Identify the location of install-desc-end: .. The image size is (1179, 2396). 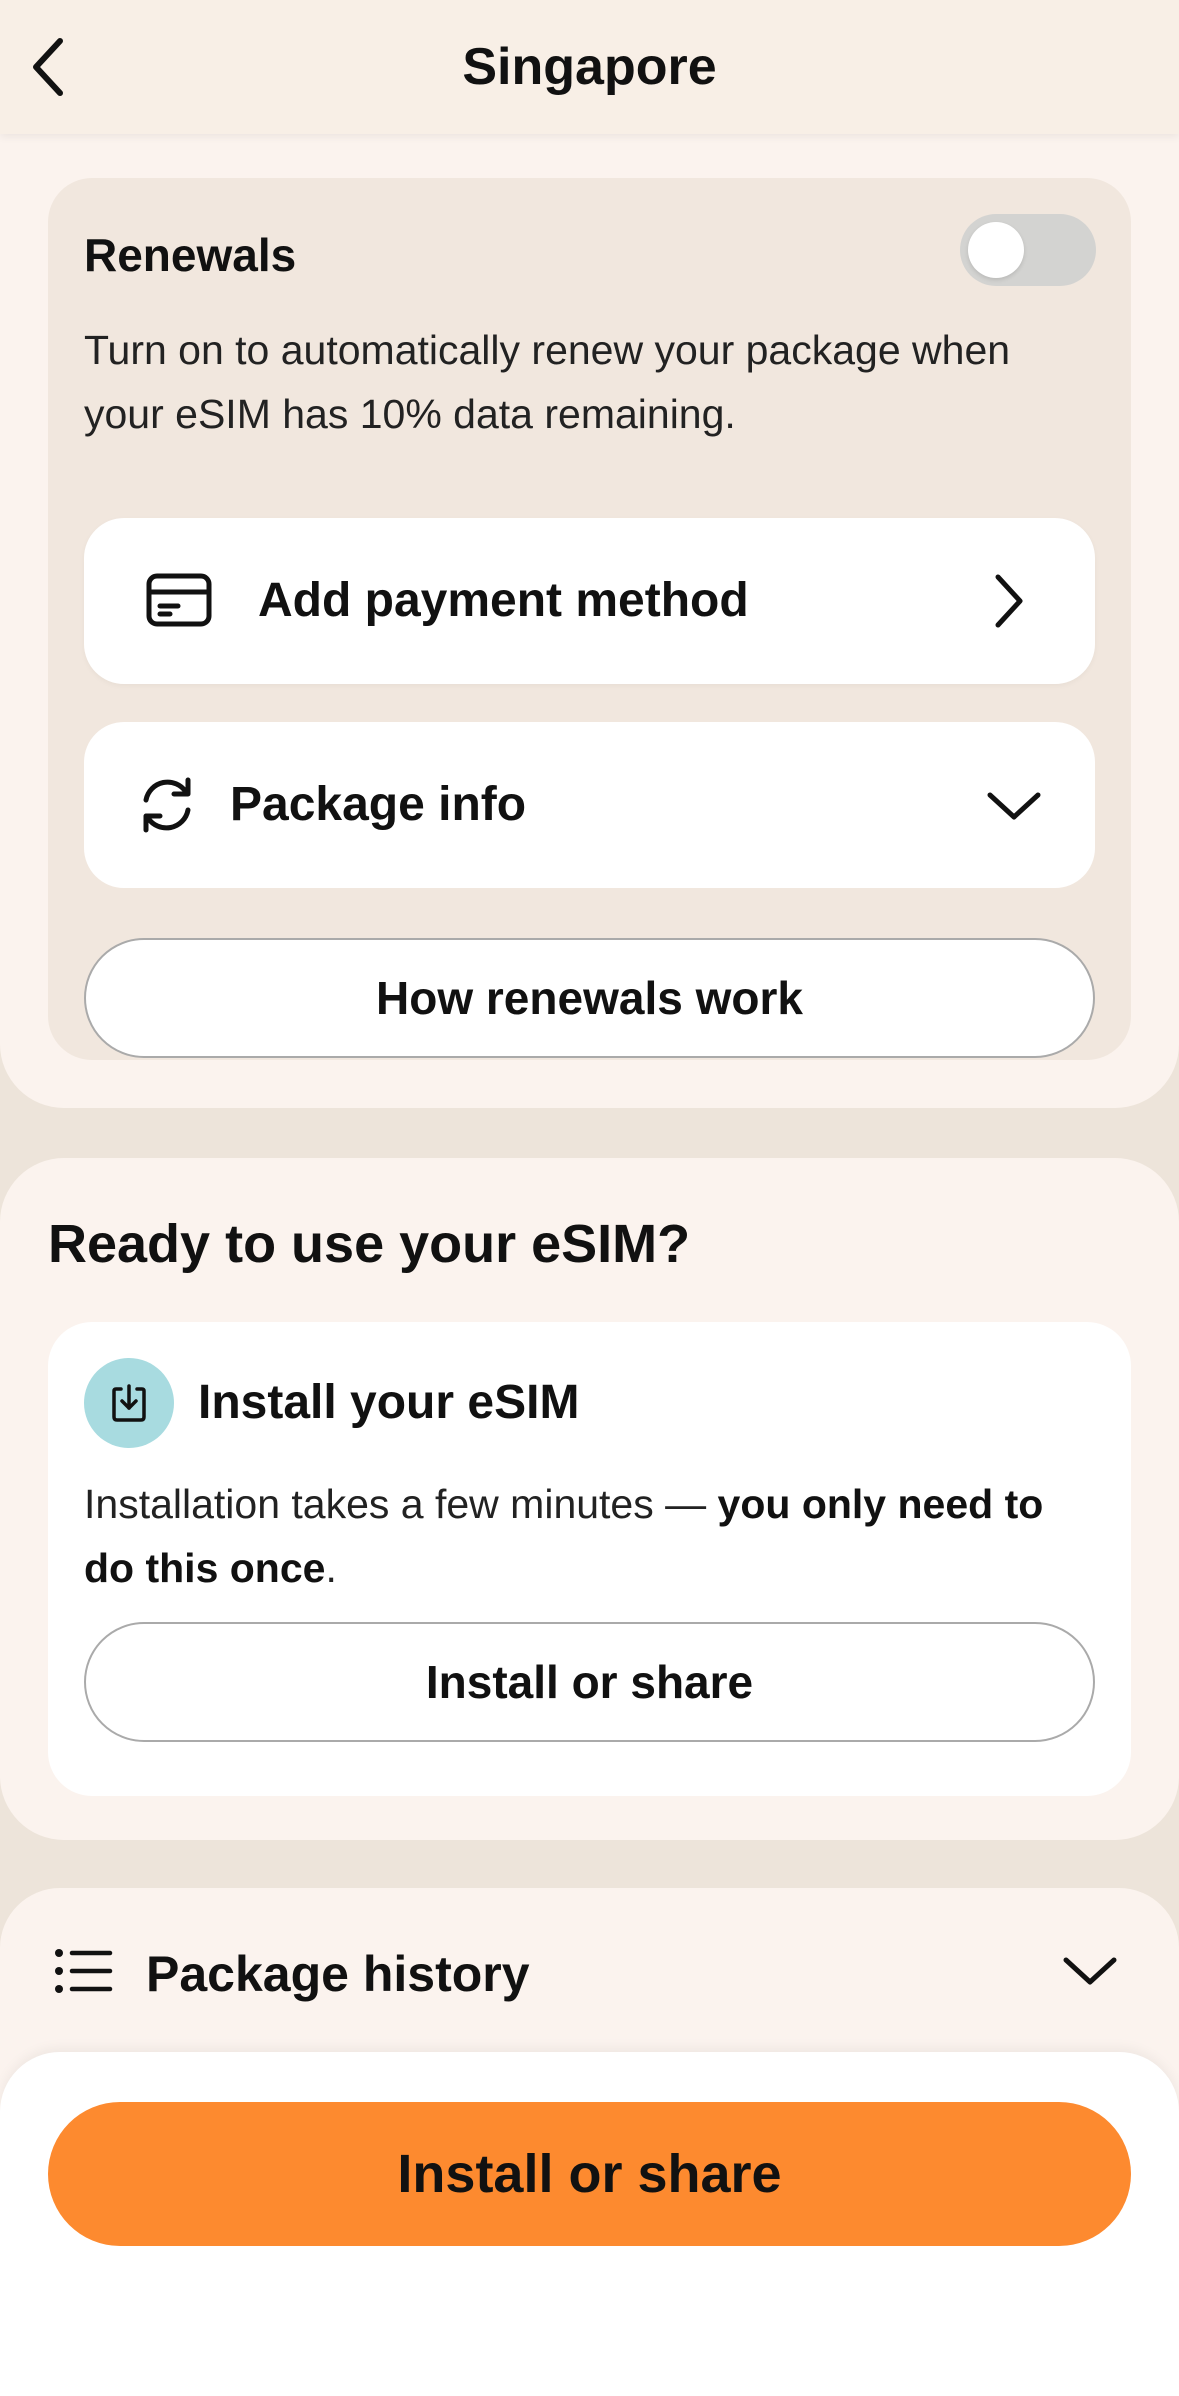
(331, 1568).